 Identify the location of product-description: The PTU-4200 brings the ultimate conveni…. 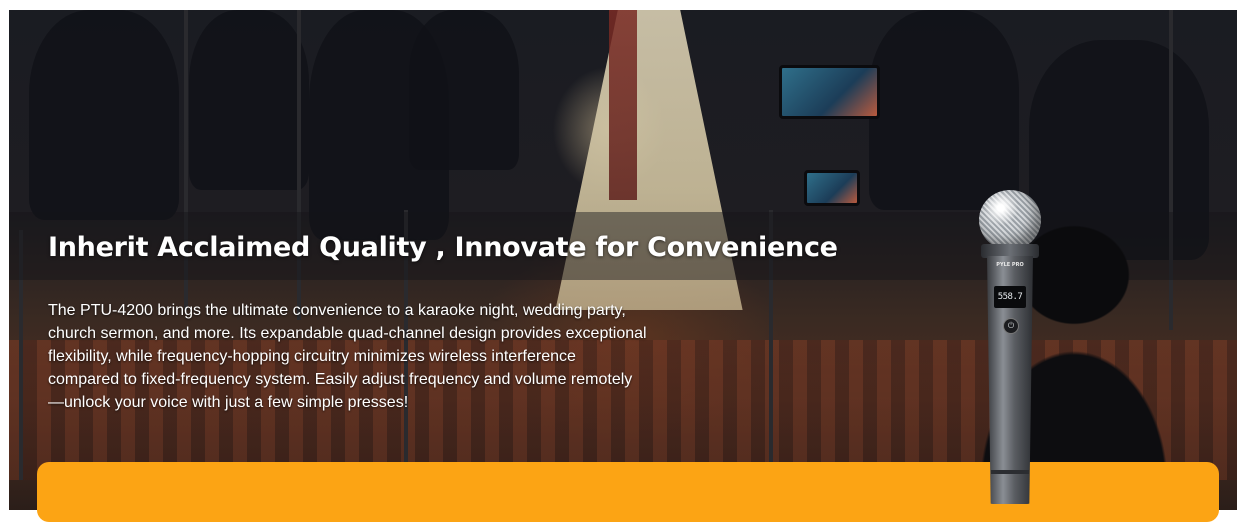
(347, 356).